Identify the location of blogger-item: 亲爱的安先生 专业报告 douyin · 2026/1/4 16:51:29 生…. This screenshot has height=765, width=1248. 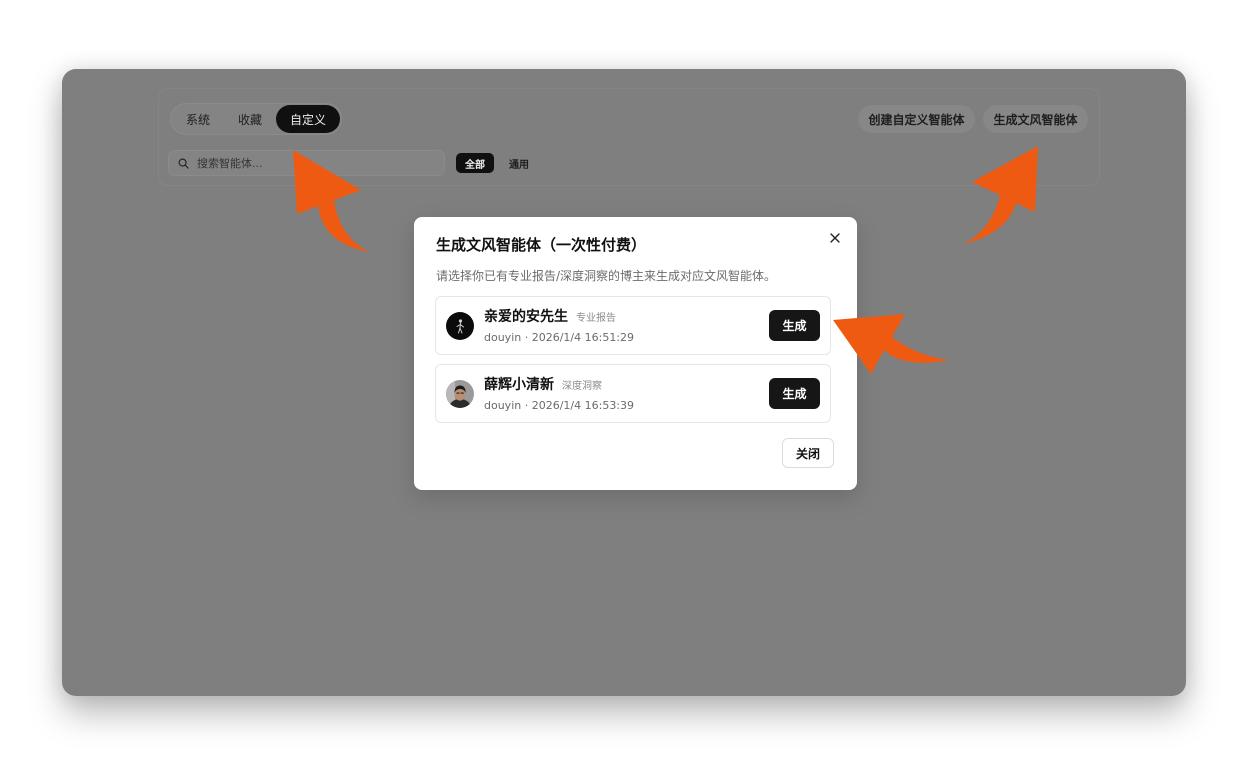
(633, 325).